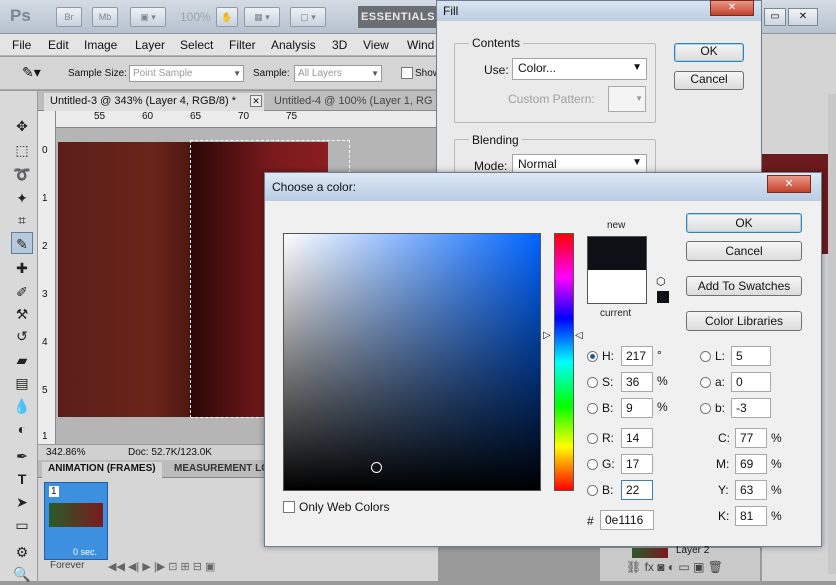 The width and height of the screenshot is (836, 585). I want to click on bridge-button: Br, so click(69, 17).